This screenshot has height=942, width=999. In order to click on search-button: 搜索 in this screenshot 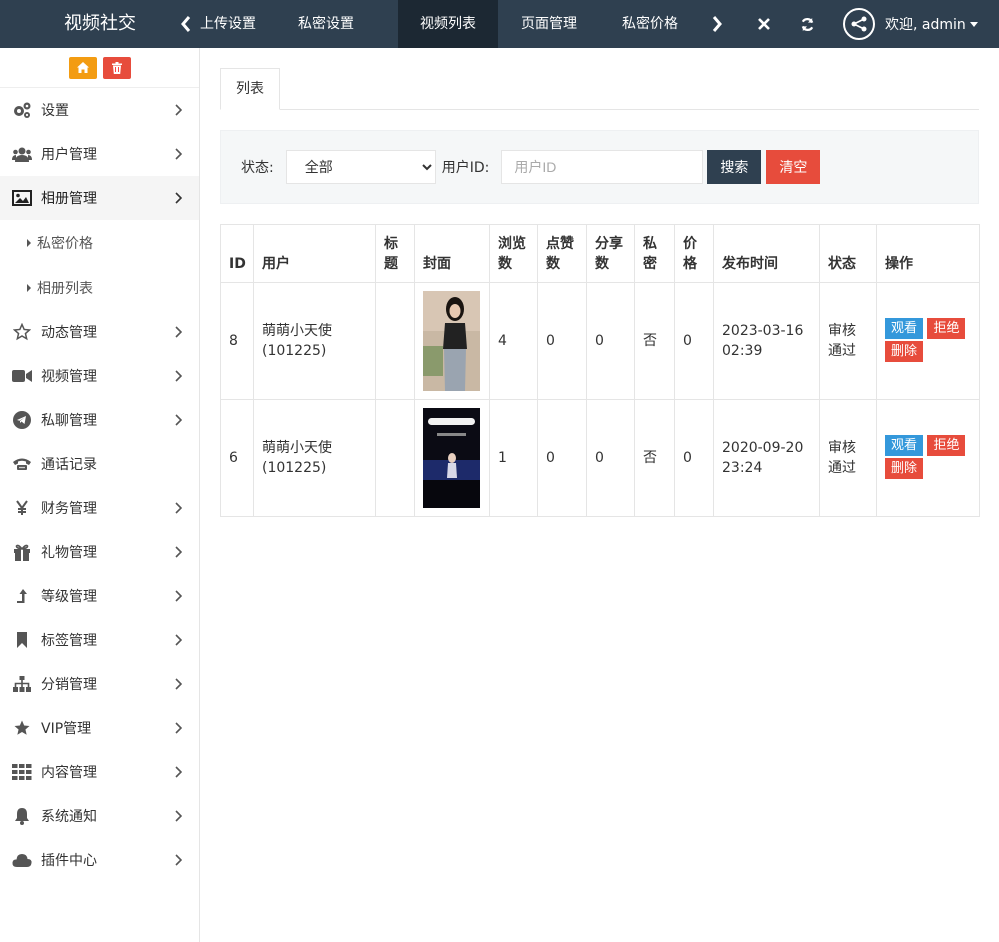, I will do `click(734, 167)`.